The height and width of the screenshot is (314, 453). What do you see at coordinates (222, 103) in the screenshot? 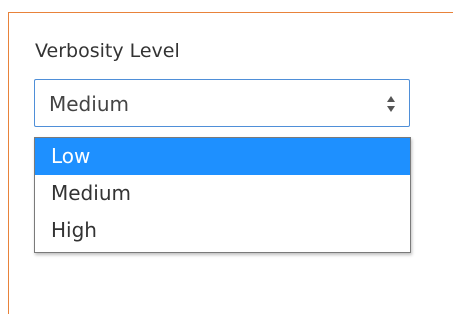
I see `verbosity-level-select: Medium` at bounding box center [222, 103].